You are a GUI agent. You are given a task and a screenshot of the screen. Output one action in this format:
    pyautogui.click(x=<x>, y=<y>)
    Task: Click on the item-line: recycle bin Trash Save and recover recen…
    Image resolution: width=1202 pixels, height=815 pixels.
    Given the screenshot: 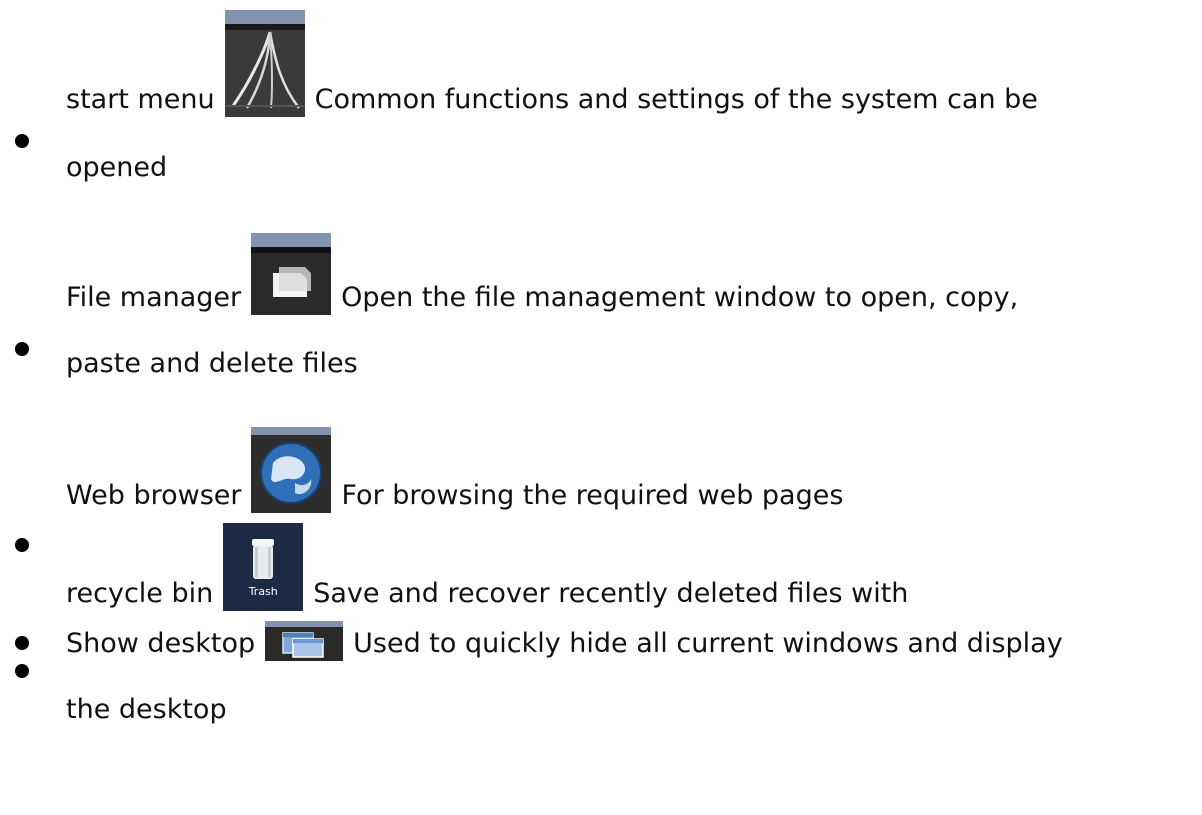 What is the action you would take?
    pyautogui.click(x=634, y=567)
    